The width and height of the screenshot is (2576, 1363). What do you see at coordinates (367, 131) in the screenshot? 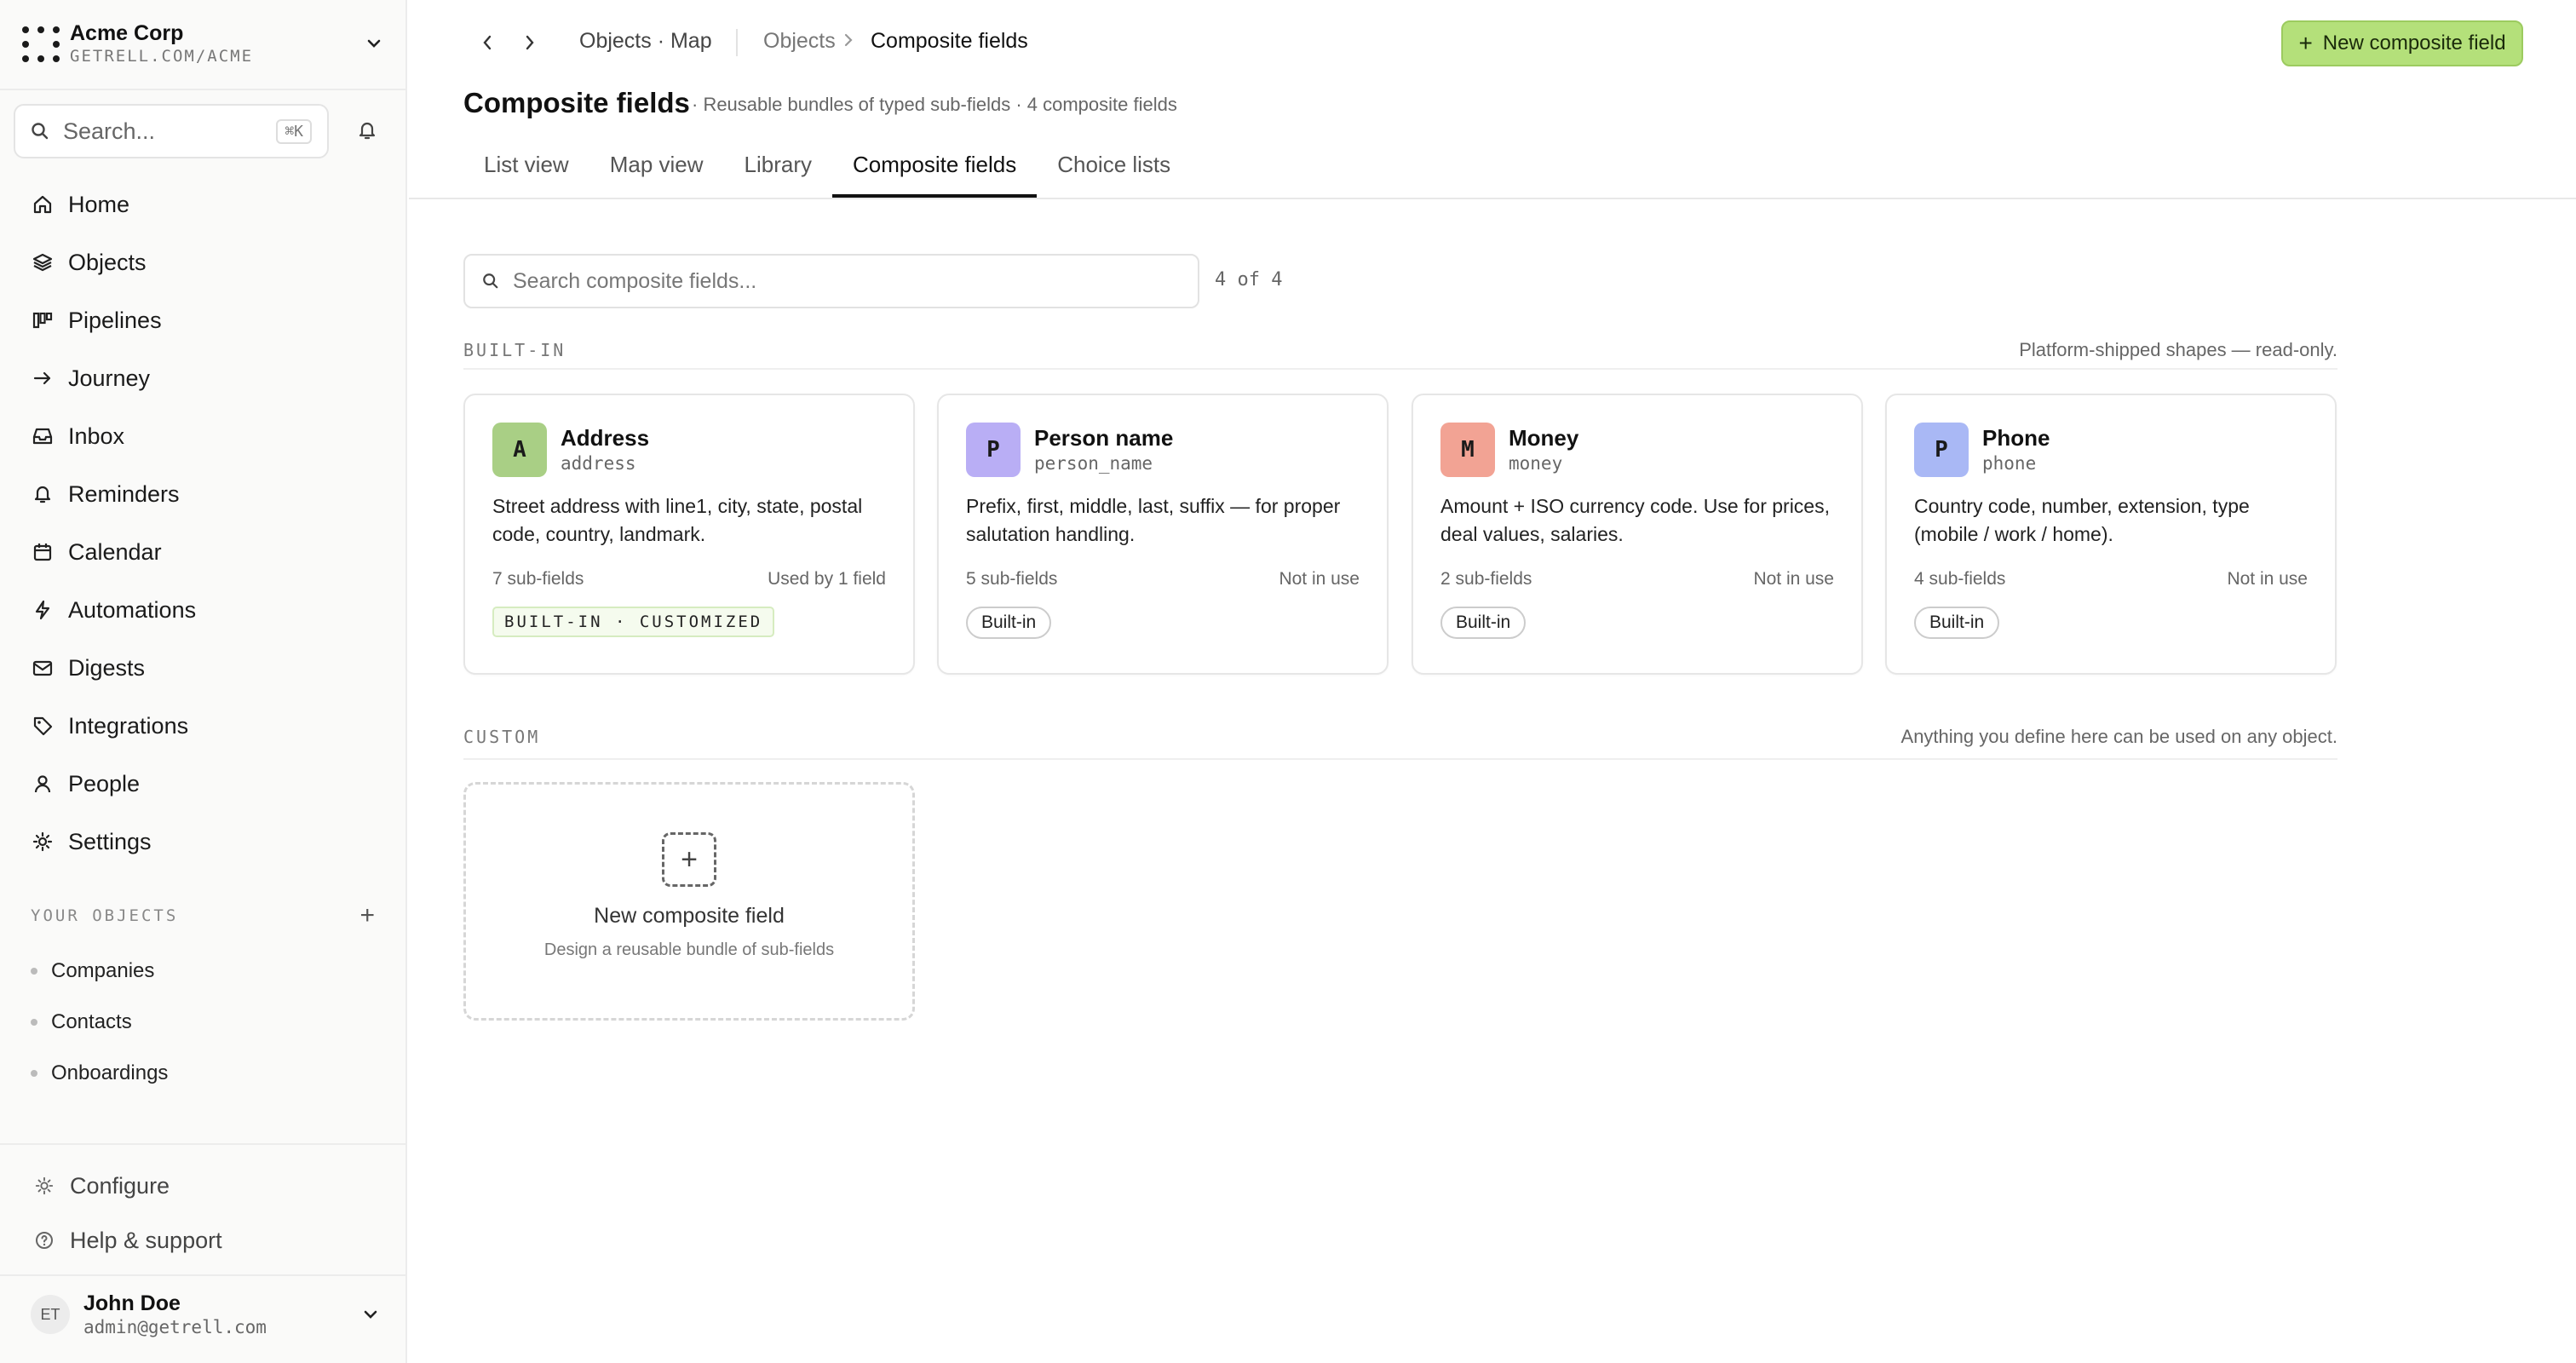
I see `notifications-bell-icon` at bounding box center [367, 131].